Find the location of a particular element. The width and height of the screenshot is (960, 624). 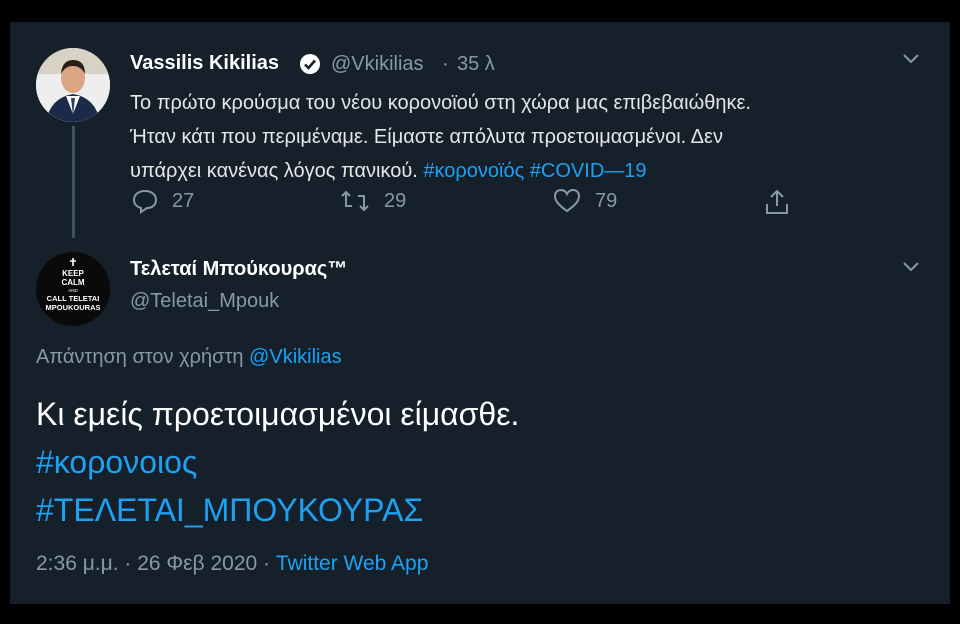

hashtag-link: #κορονοϊός is located at coordinates (473, 171).